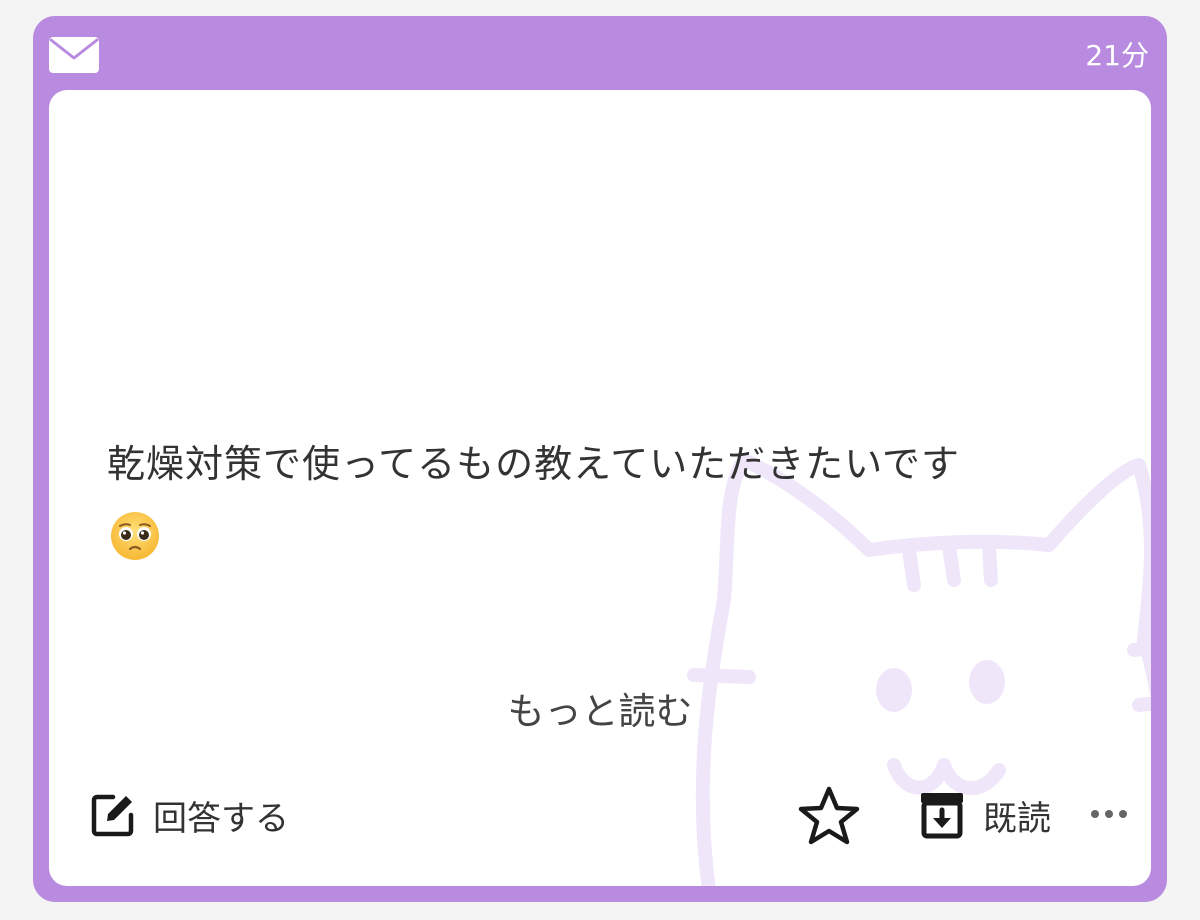  What do you see at coordinates (1017, 818) in the screenshot?
I see `mark-read-label: 既読` at bounding box center [1017, 818].